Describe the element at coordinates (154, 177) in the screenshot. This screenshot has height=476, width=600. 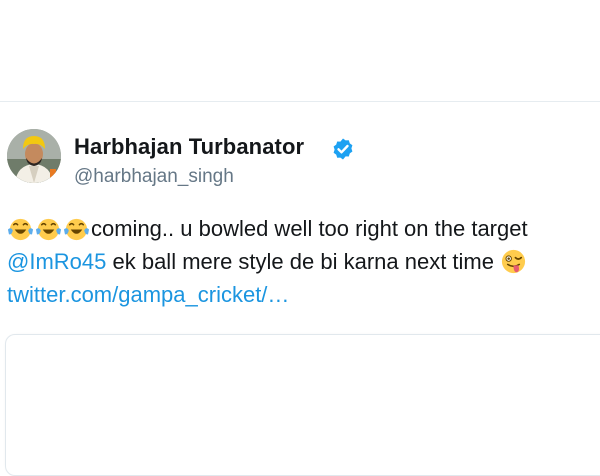
I see `author-handle: @harbhajan_singh` at that location.